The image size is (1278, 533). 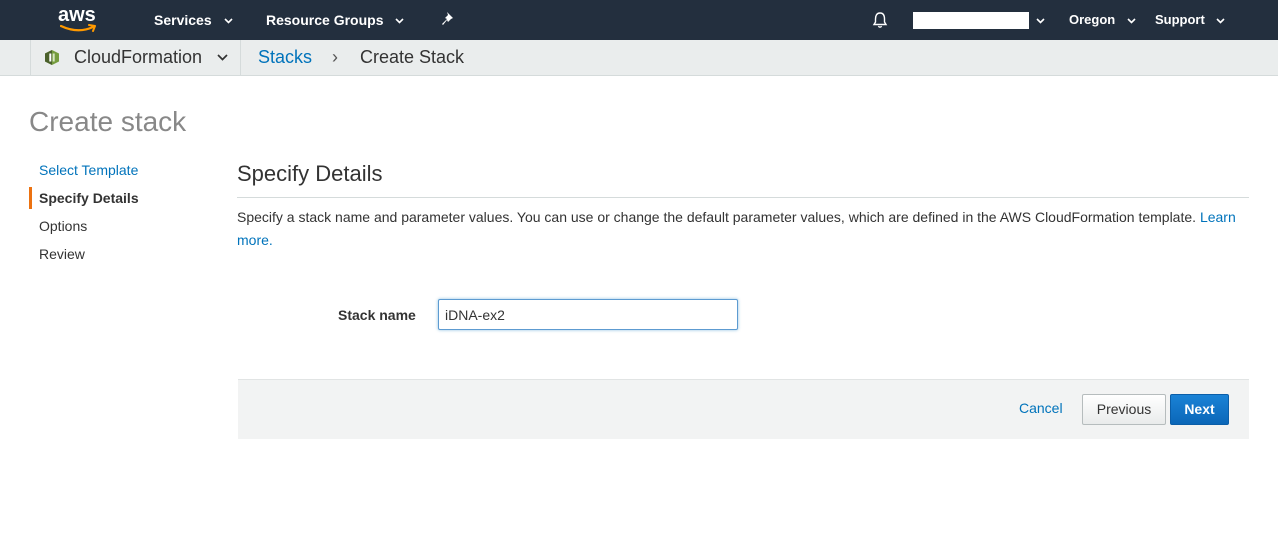 I want to click on bell-icon, so click(x=880, y=20).